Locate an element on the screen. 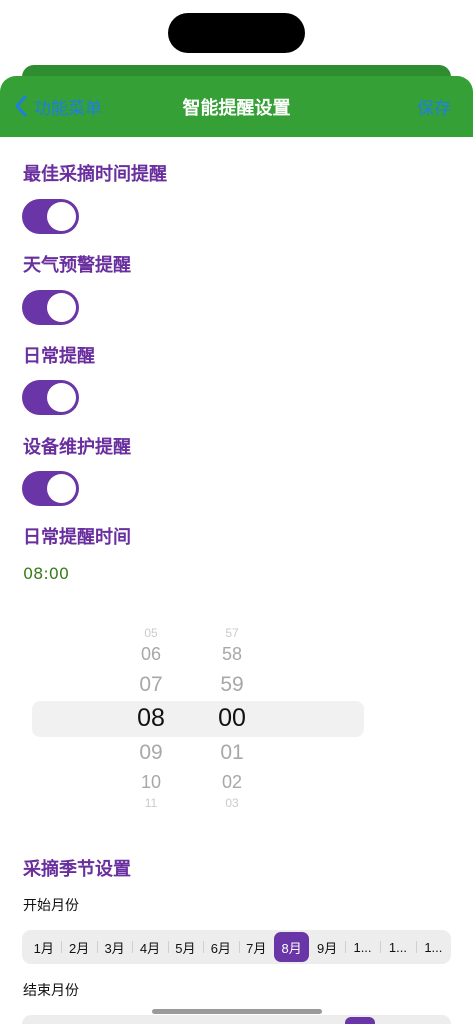  minute-option: 58 is located at coordinates (232, 654).